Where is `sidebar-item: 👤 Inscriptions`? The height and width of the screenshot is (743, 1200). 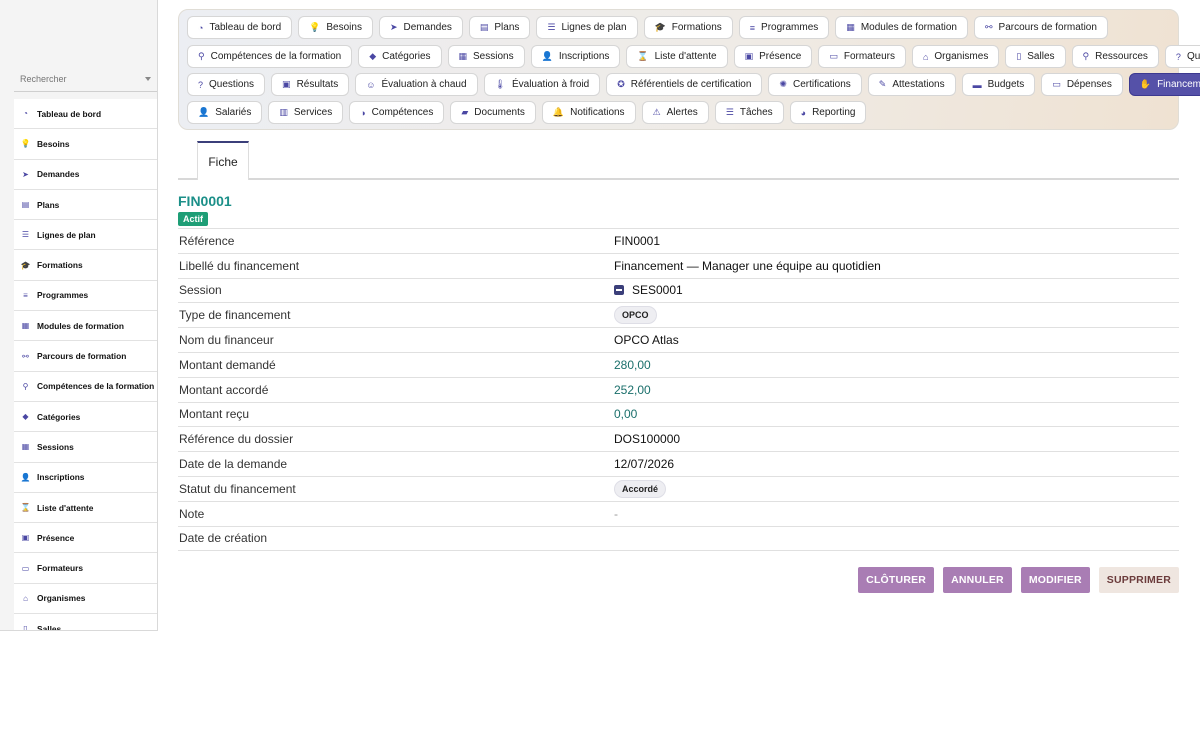
sidebar-item: 👤 Inscriptions is located at coordinates (85, 477).